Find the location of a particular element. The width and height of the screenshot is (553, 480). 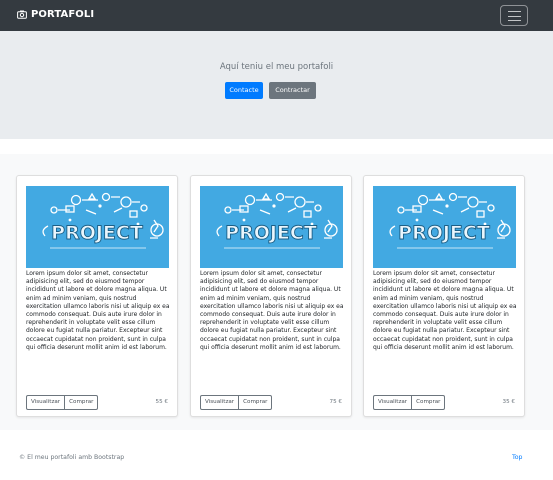

navbar-brand: PORTAFOLI is located at coordinates (55, 14).